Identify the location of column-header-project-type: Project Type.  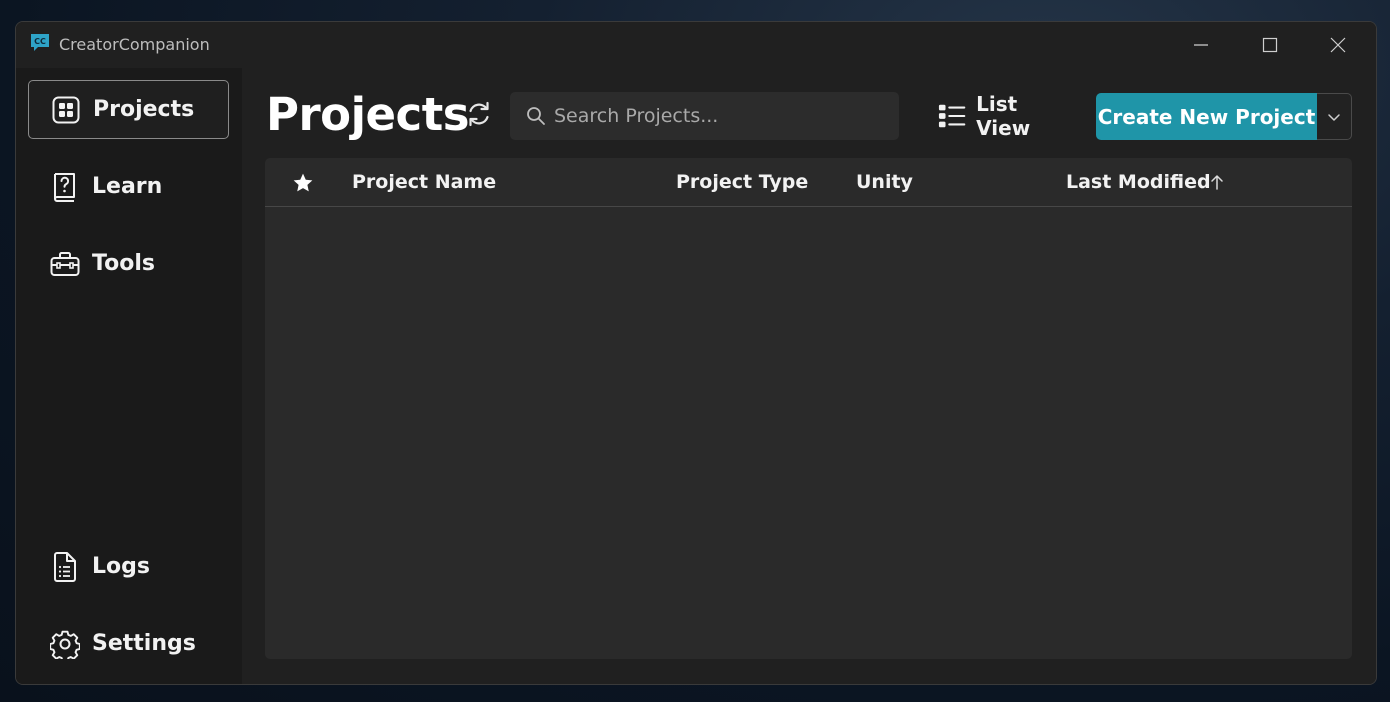
(742, 182).